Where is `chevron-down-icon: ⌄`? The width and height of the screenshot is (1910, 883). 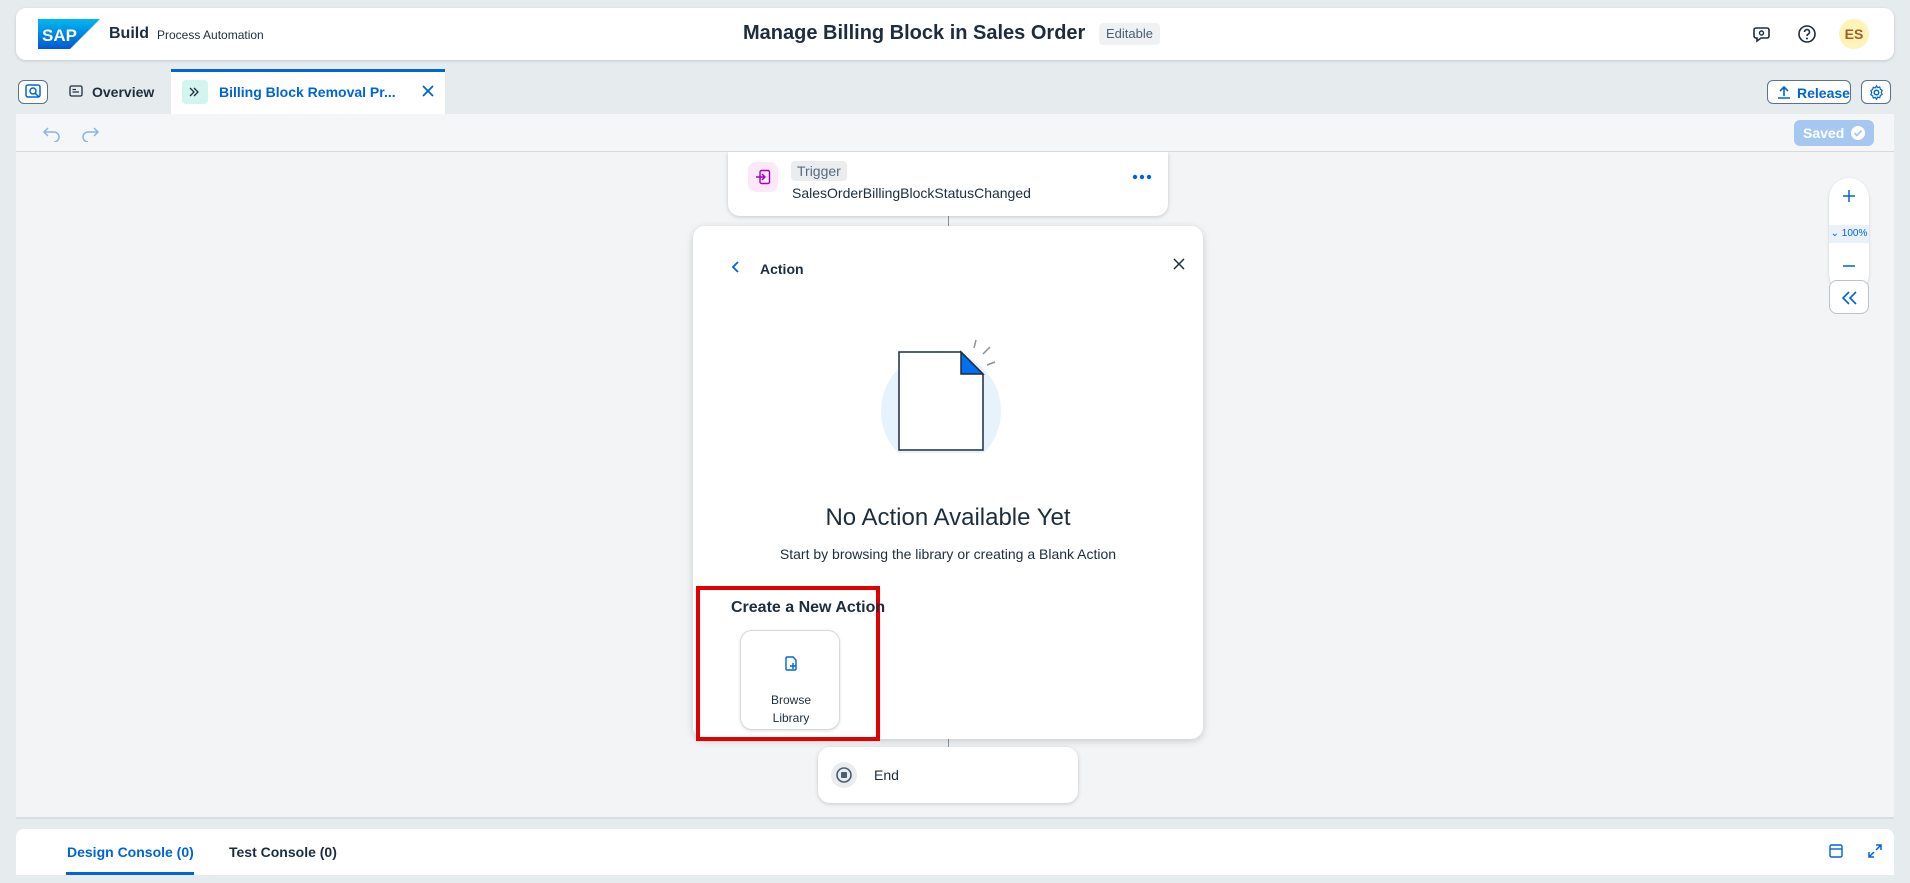 chevron-down-icon: ⌄ is located at coordinates (1835, 233).